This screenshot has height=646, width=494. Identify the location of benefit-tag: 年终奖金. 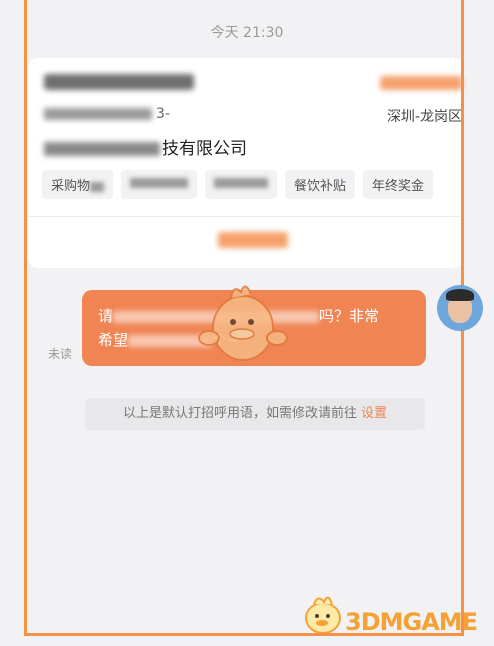
(398, 184).